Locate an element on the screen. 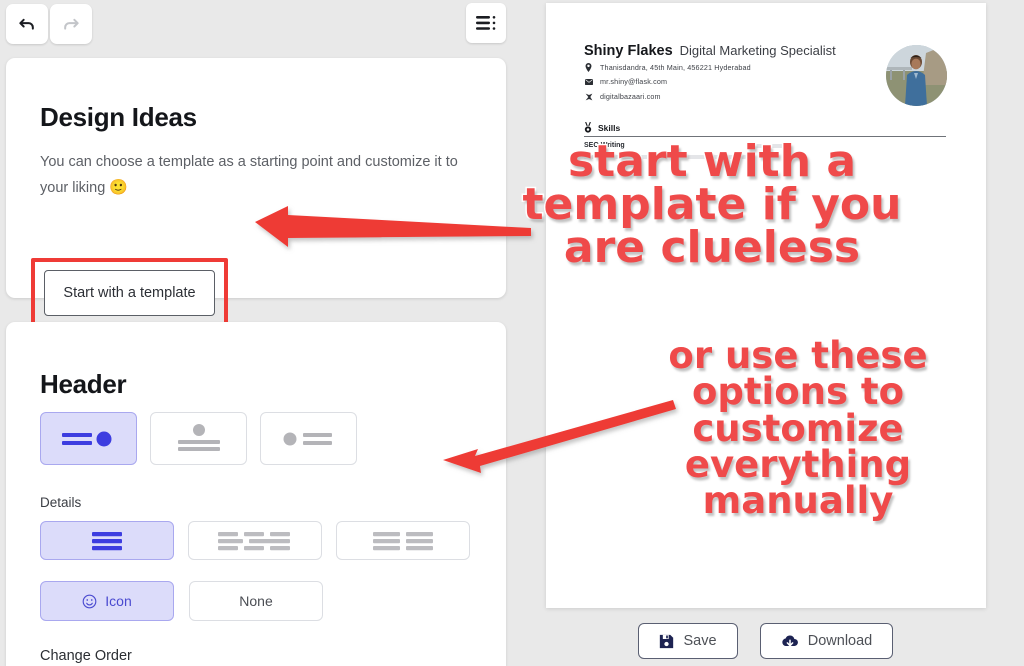 The image size is (1024, 666). avatar is located at coordinates (916, 75).